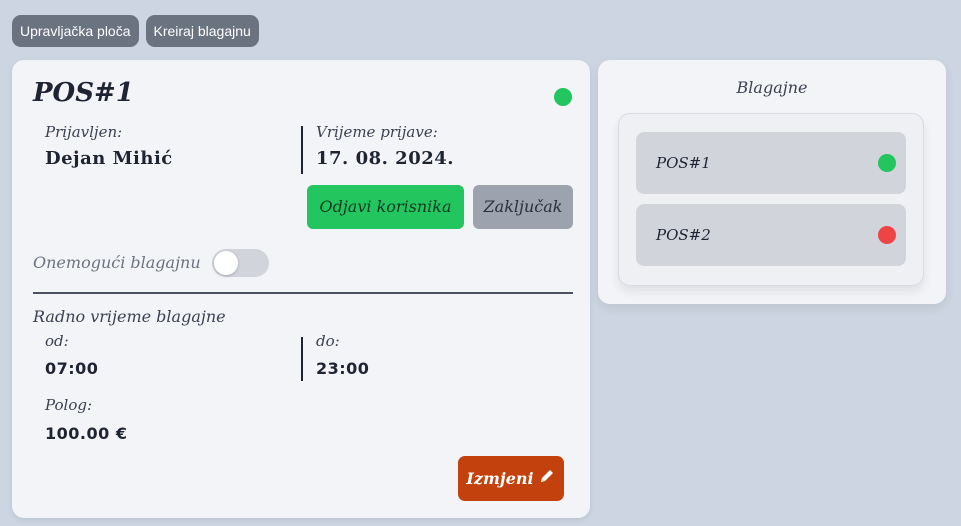 The height and width of the screenshot is (526, 961). What do you see at coordinates (683, 235) in the screenshot?
I see `register-name: POS#2` at bounding box center [683, 235].